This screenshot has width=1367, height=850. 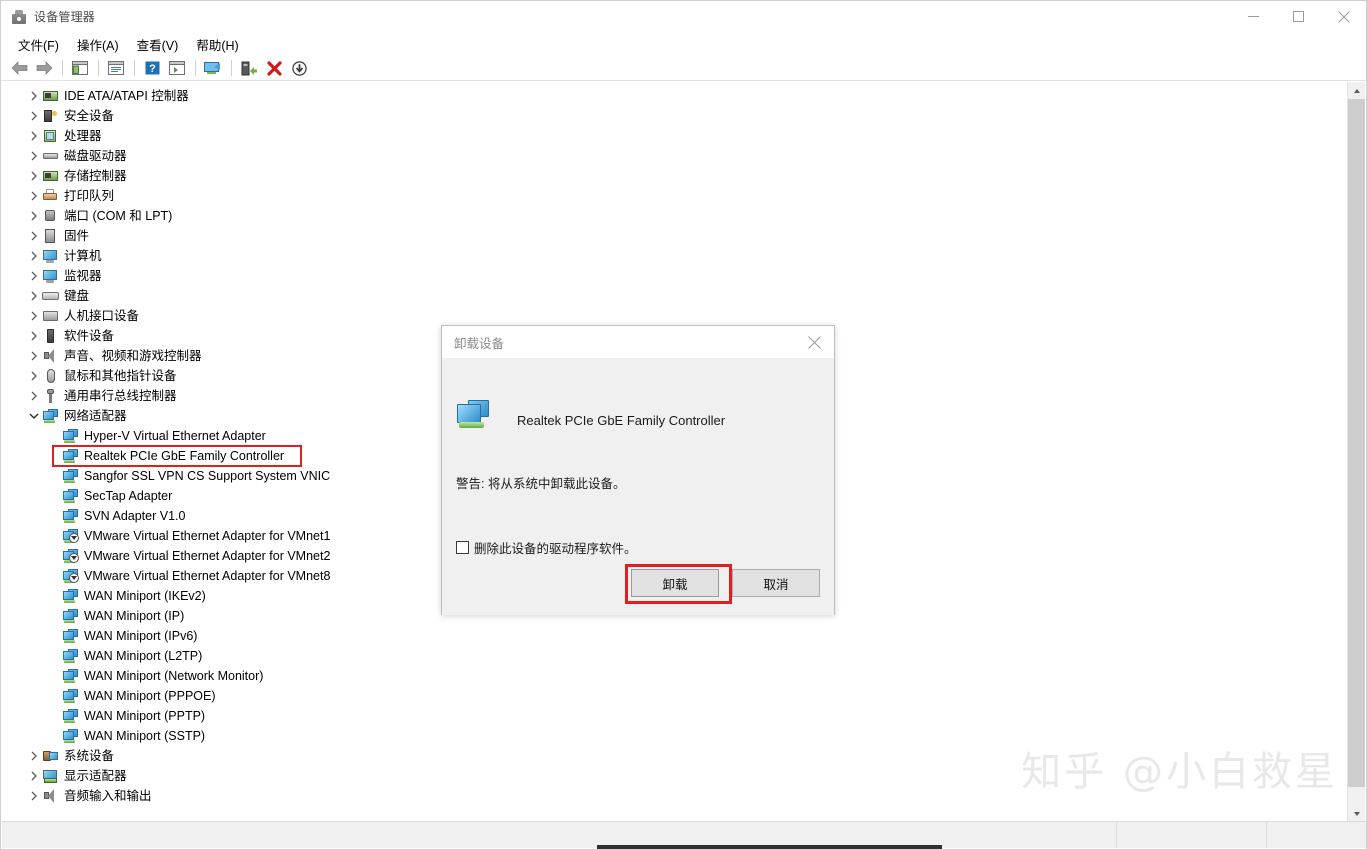 What do you see at coordinates (51, 296) in the screenshot?
I see `keyboard-icon` at bounding box center [51, 296].